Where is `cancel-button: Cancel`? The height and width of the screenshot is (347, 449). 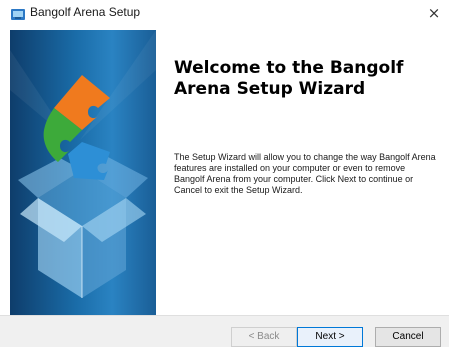 cancel-button: Cancel is located at coordinates (408, 337).